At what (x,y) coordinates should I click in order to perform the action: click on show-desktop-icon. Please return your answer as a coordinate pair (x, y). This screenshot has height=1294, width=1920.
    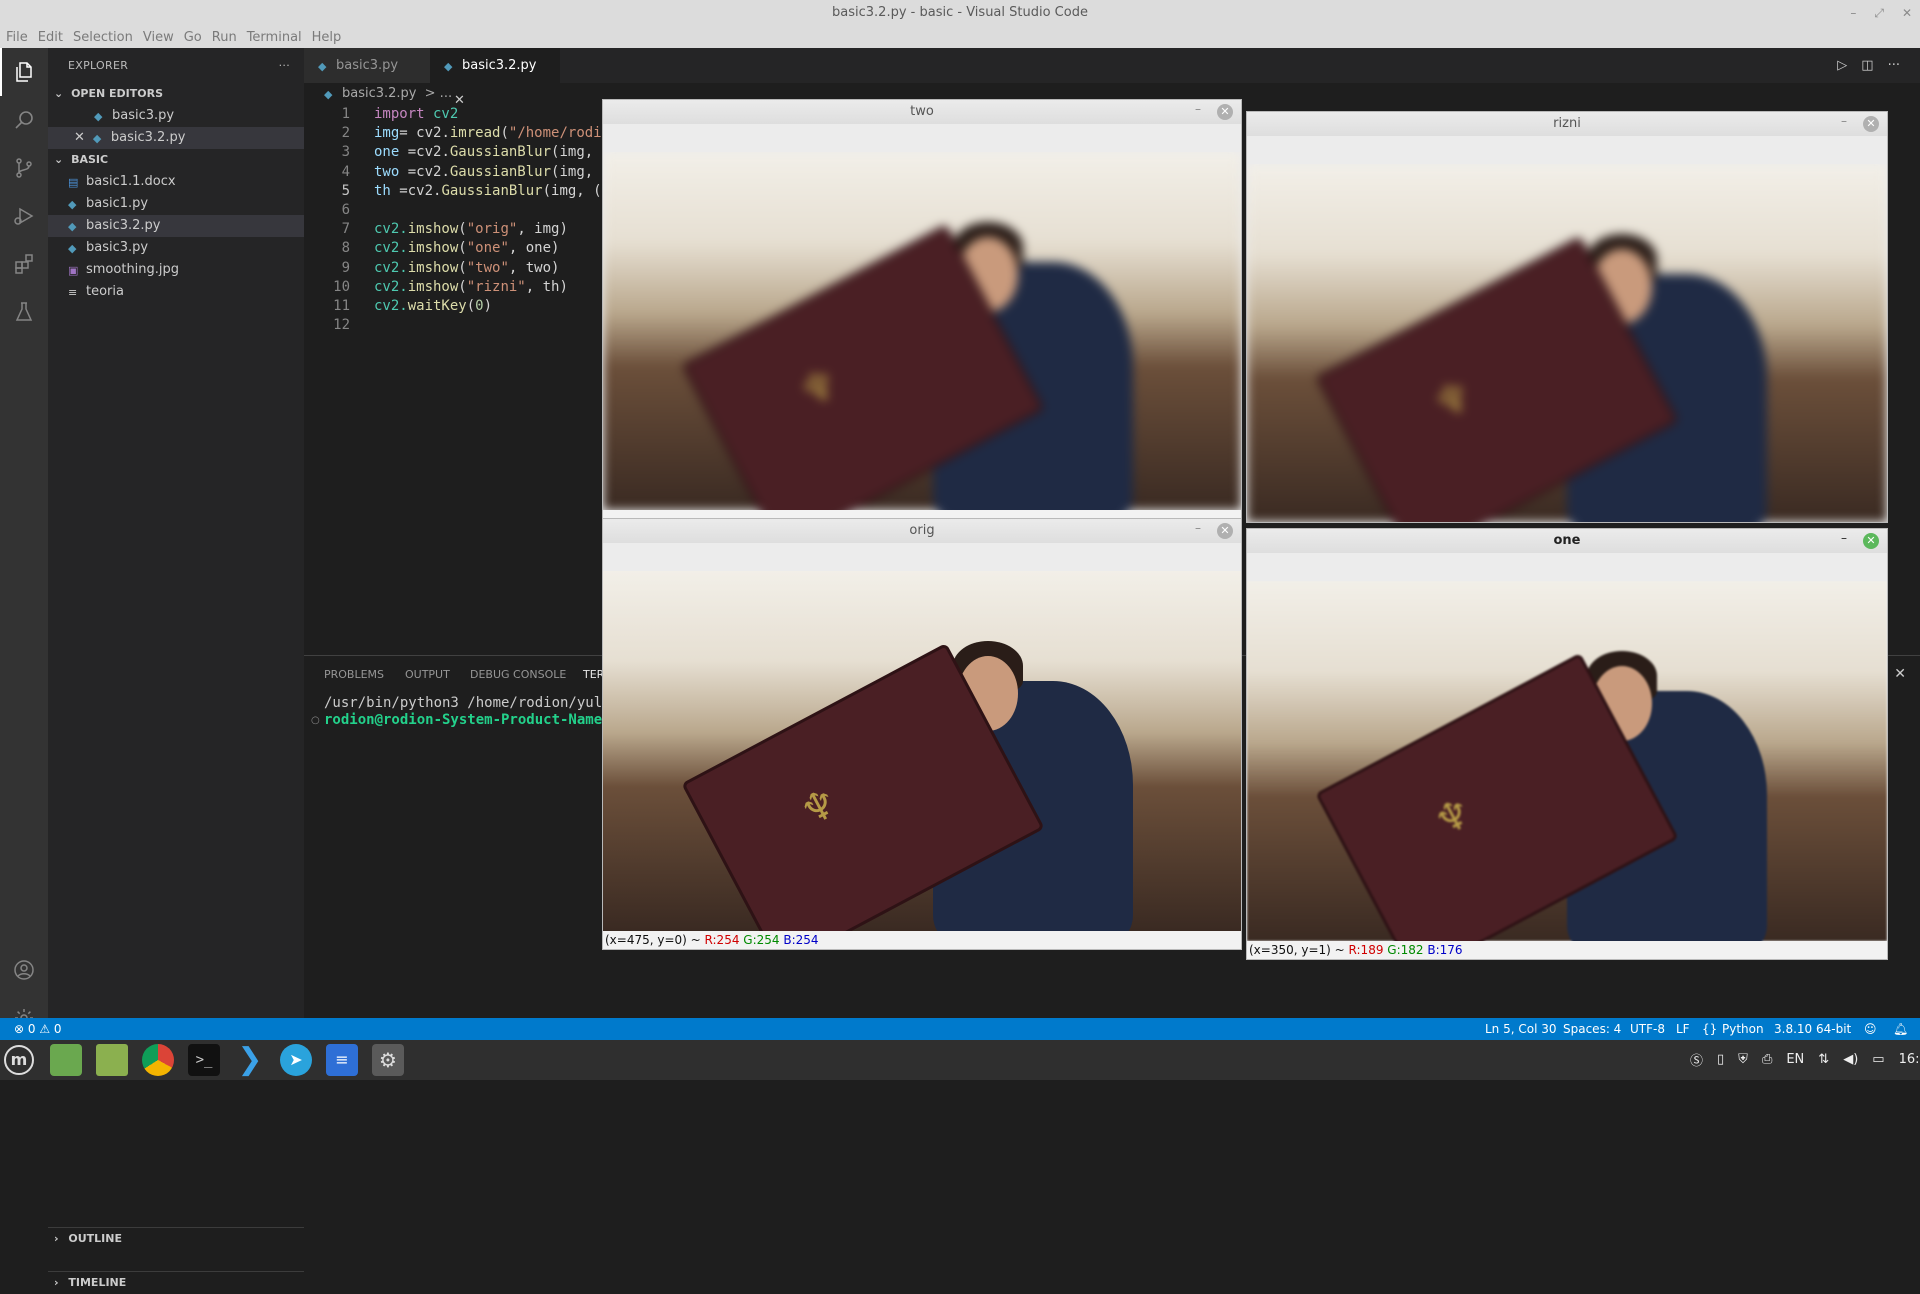
    Looking at the image, I should click on (66, 1060).